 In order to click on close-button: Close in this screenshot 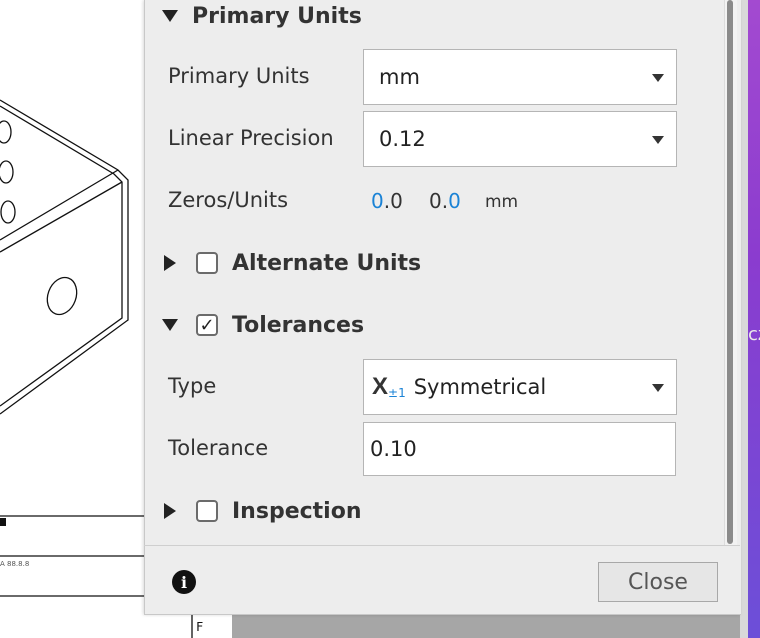, I will do `click(658, 582)`.